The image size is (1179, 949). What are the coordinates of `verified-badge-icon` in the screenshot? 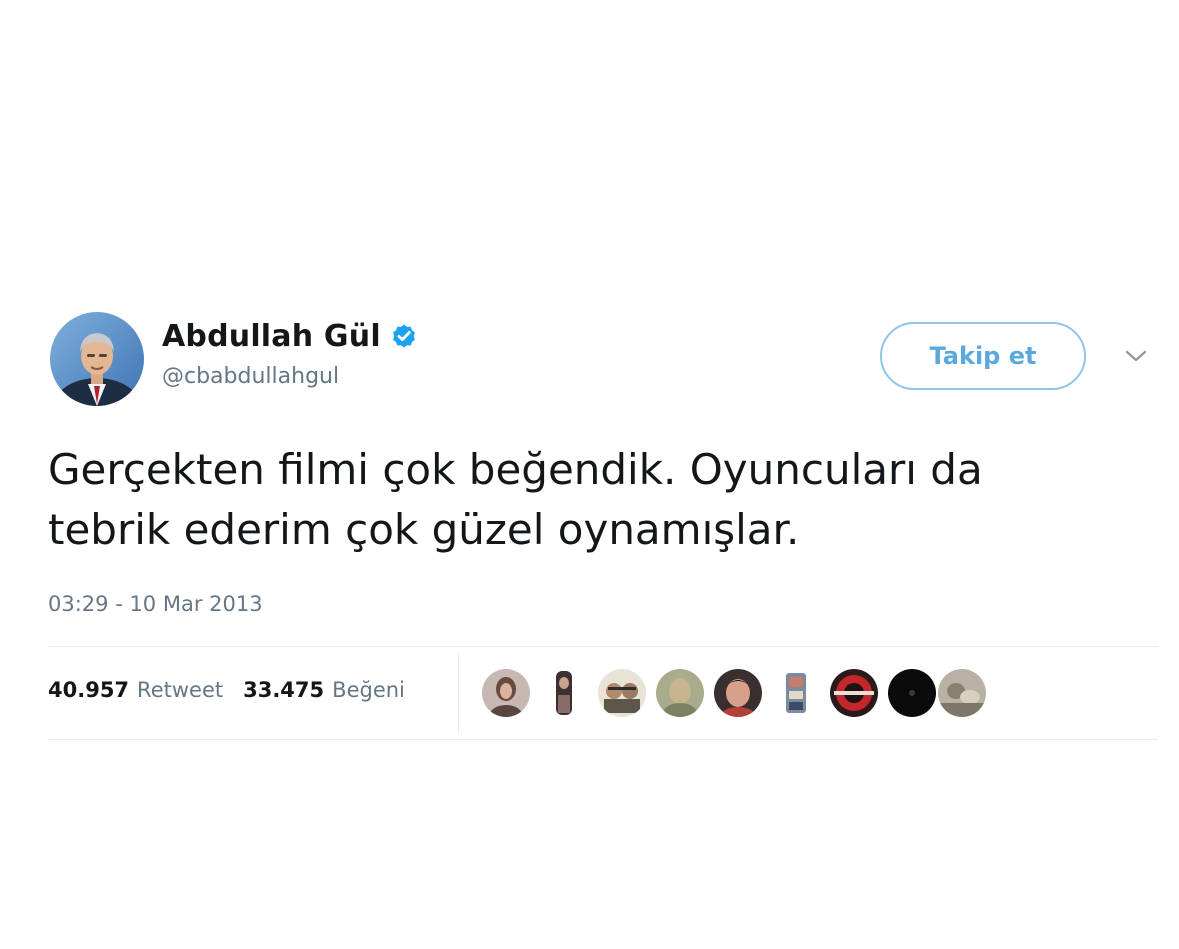 It's located at (403, 336).